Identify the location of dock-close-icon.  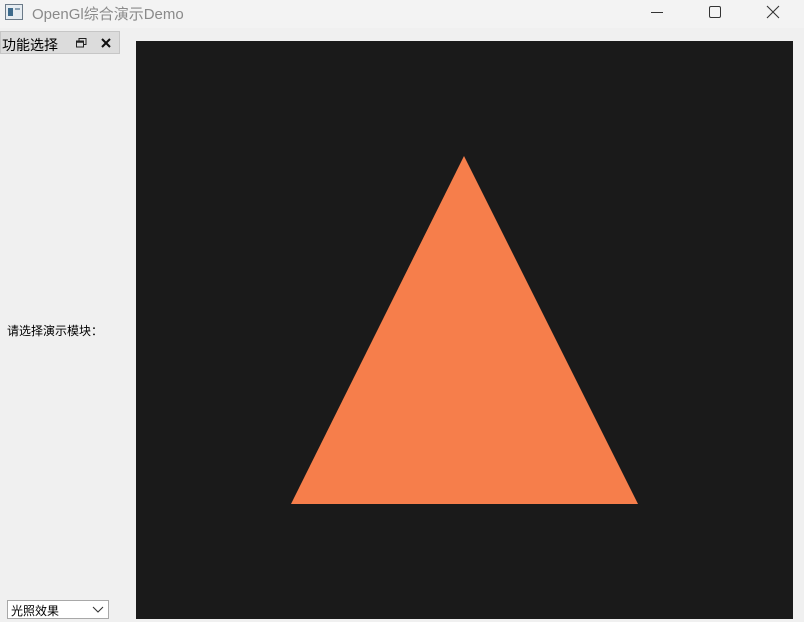
(106, 43).